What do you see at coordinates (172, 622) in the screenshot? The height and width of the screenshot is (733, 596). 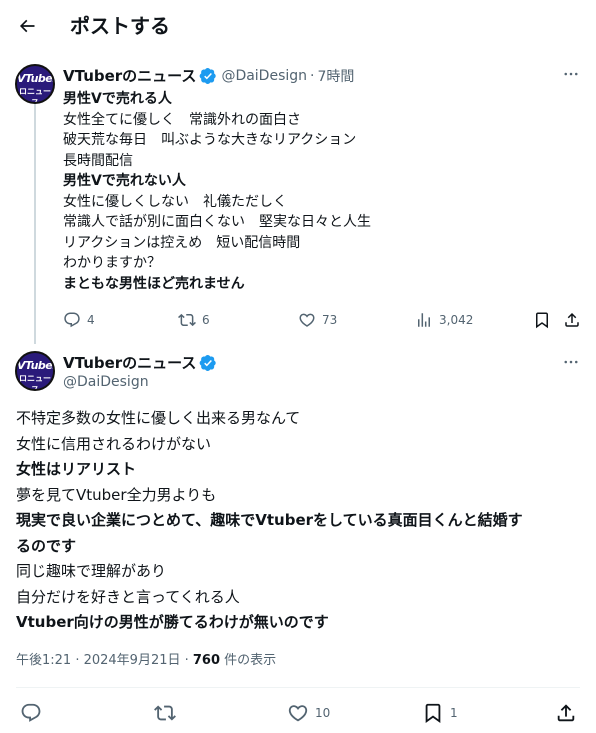 I see `text-line: Vtuber向けの男性が勝てるわけが無いのです` at bounding box center [172, 622].